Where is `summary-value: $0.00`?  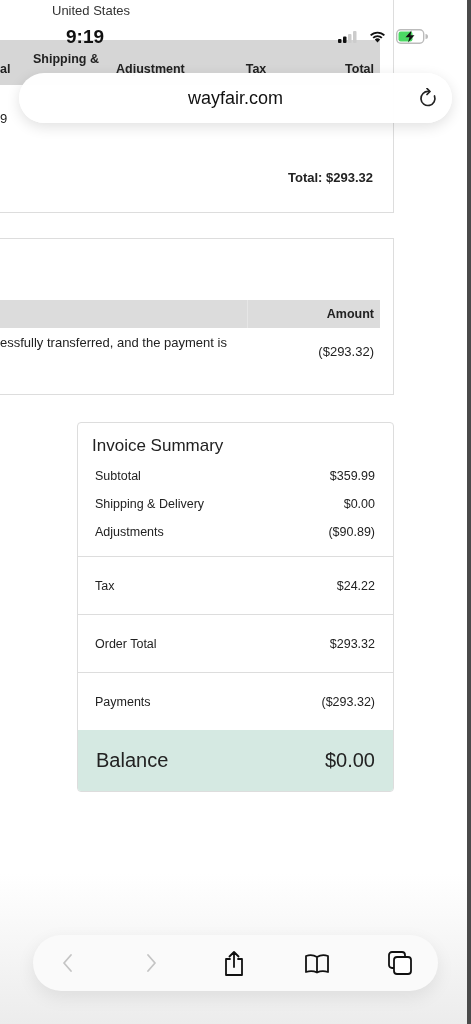 summary-value: $0.00 is located at coordinates (359, 504).